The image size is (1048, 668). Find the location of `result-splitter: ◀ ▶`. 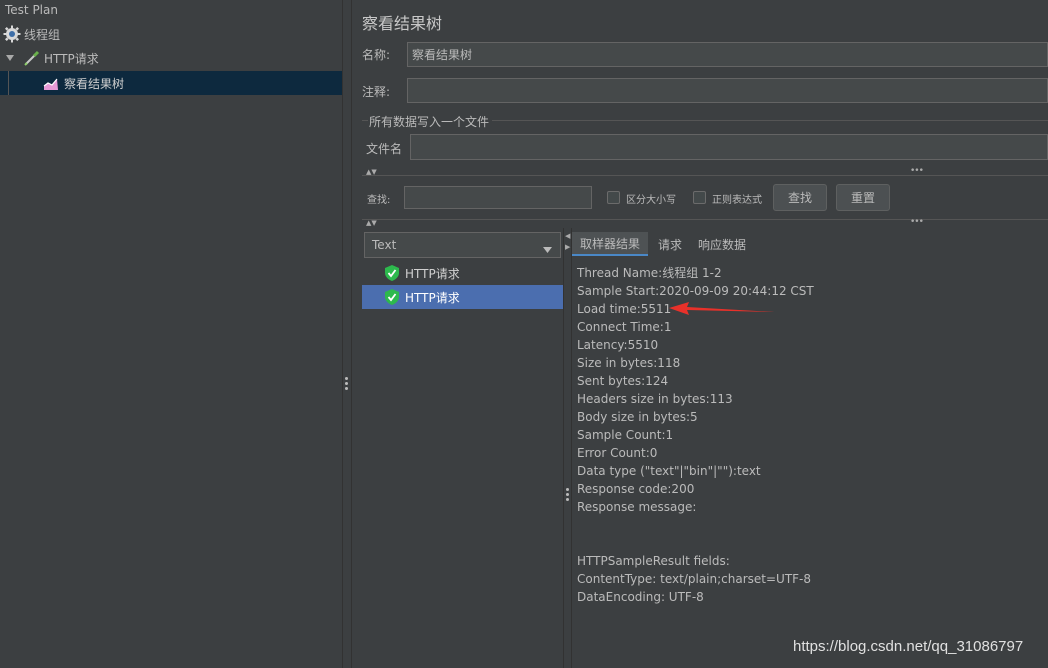

result-splitter: ◀ ▶ is located at coordinates (567, 448).